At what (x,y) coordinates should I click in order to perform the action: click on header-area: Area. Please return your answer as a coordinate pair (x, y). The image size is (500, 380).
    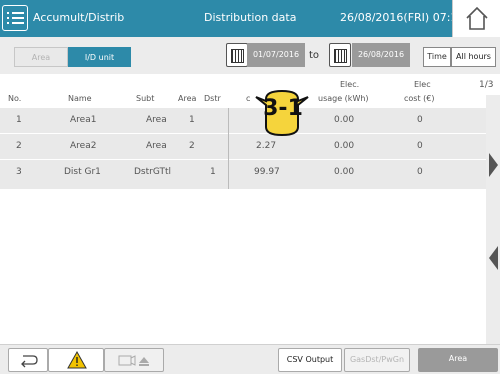
    Looking at the image, I should click on (187, 98).